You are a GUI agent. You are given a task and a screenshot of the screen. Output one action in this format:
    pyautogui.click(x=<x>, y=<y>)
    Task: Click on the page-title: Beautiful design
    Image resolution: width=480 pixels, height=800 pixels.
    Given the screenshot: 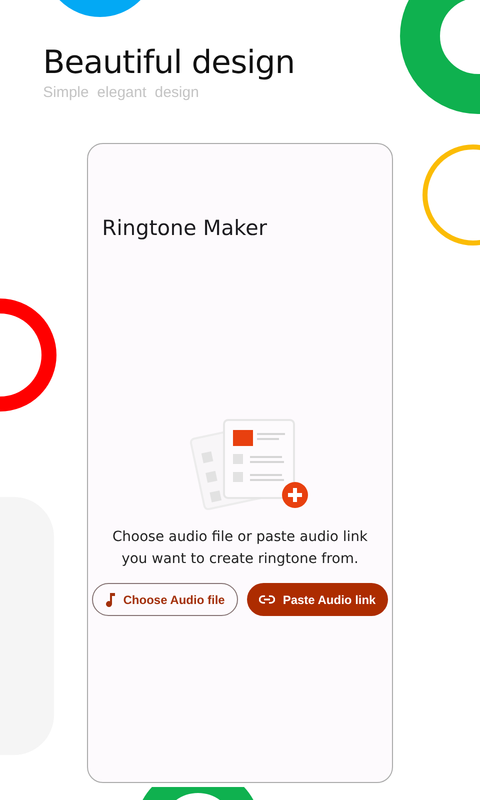 What is the action you would take?
    pyautogui.click(x=169, y=62)
    